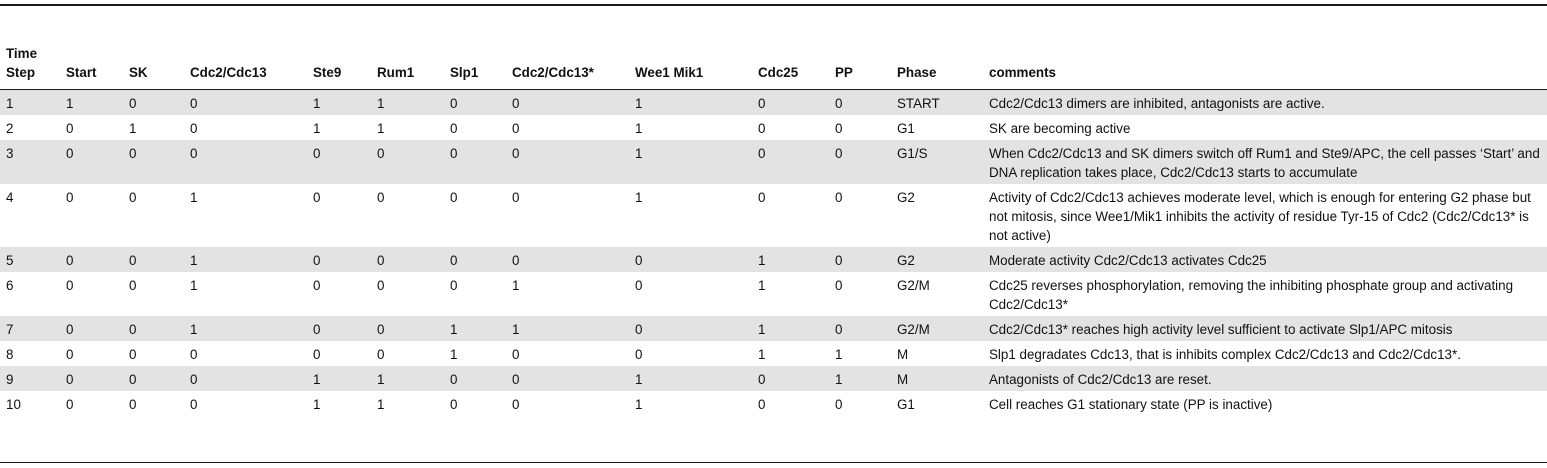 This screenshot has width=1547, height=468. Describe the element at coordinates (30, 162) in the screenshot. I see `cell-time-step: 3` at that location.